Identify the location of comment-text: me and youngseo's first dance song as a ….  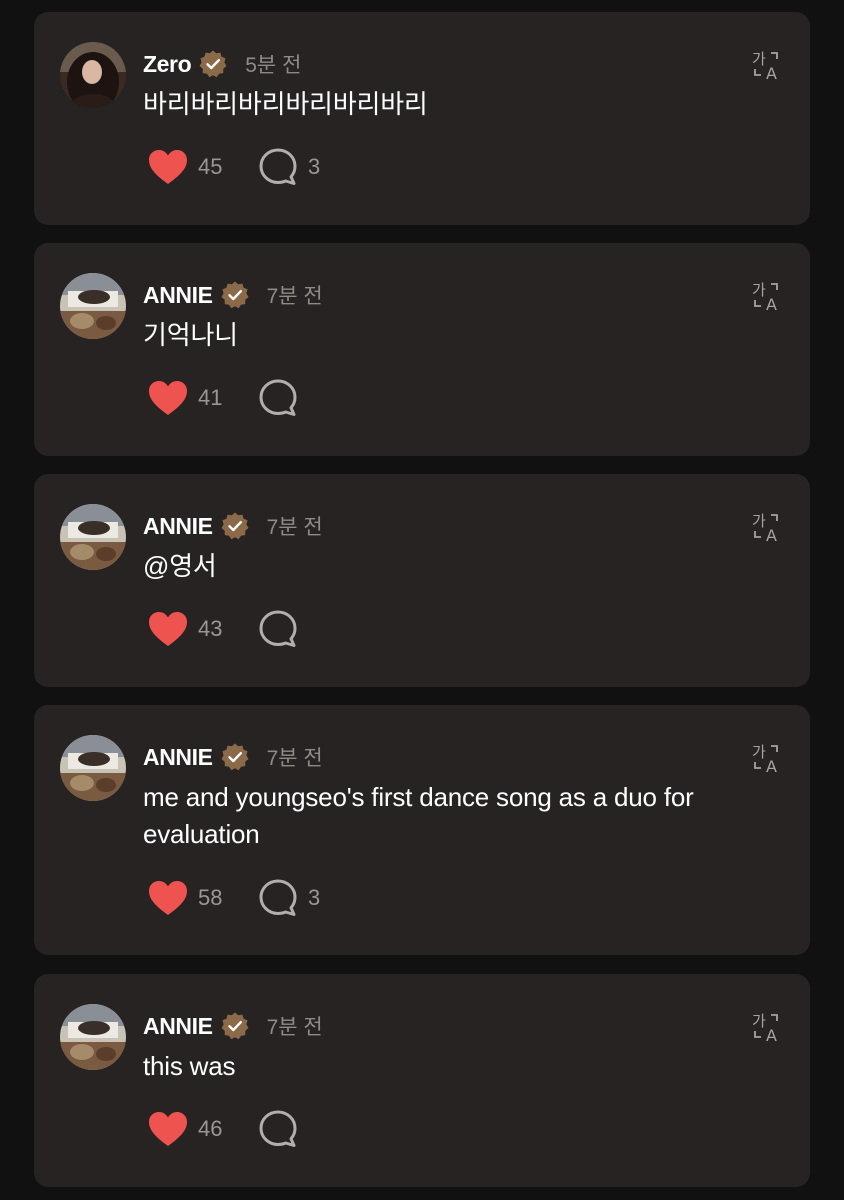
(418, 815).